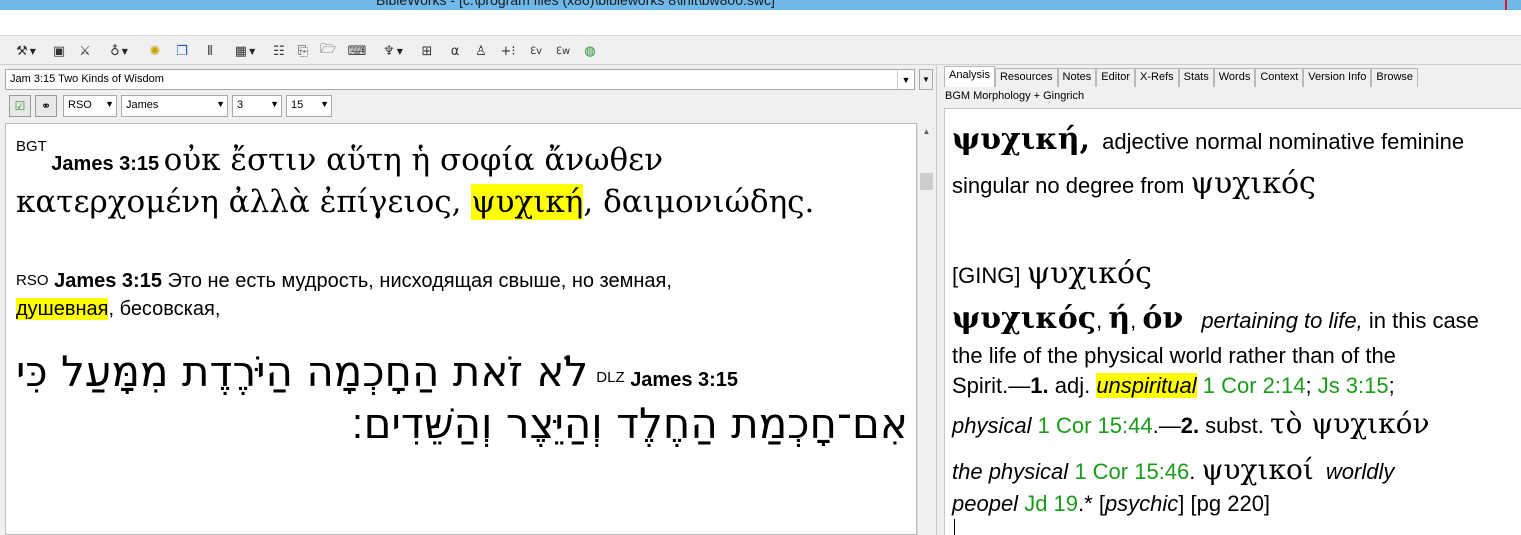 The image size is (1521, 535). What do you see at coordinates (245, 51) in the screenshot?
I see `grid-icon: ▦ ▼` at bounding box center [245, 51].